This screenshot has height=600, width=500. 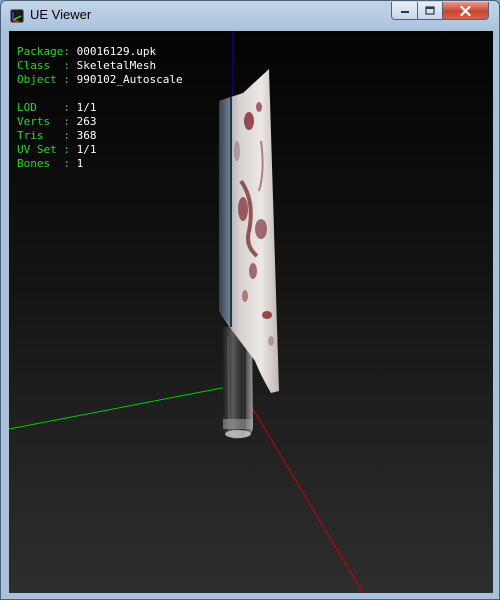 I want to click on uvset-label: UV Set :, so click(x=47, y=149).